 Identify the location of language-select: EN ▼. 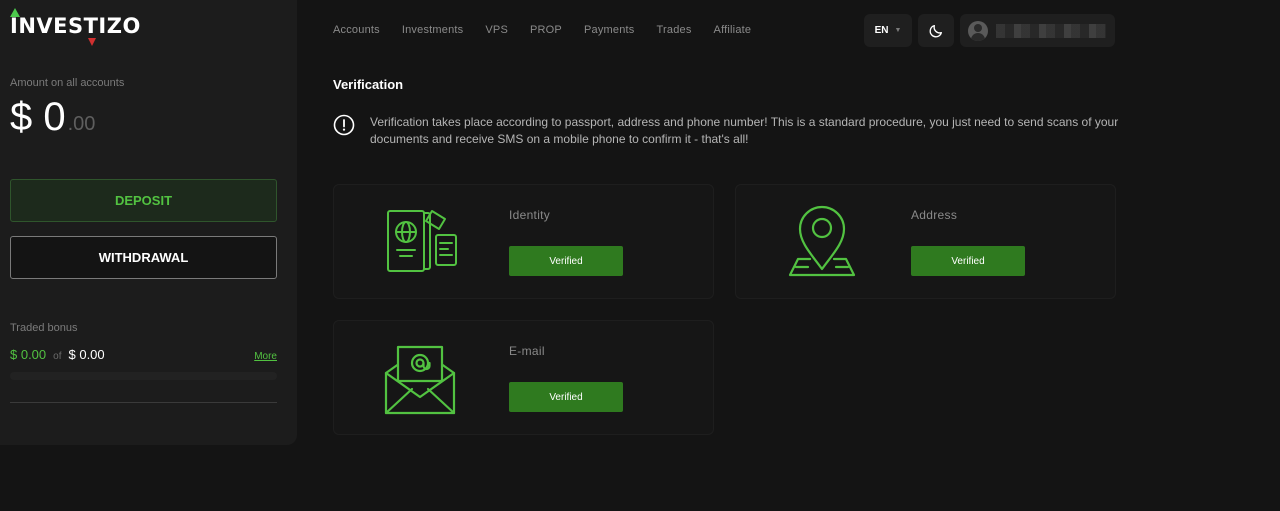
(888, 30).